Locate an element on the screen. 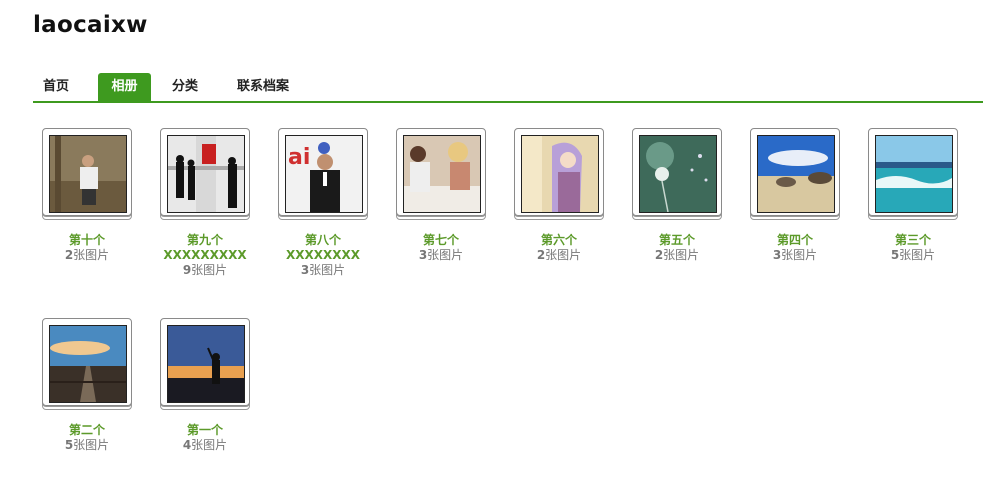  album-card: 第九个 XXXXXXXXX 9张图片 is located at coordinates (205, 203).